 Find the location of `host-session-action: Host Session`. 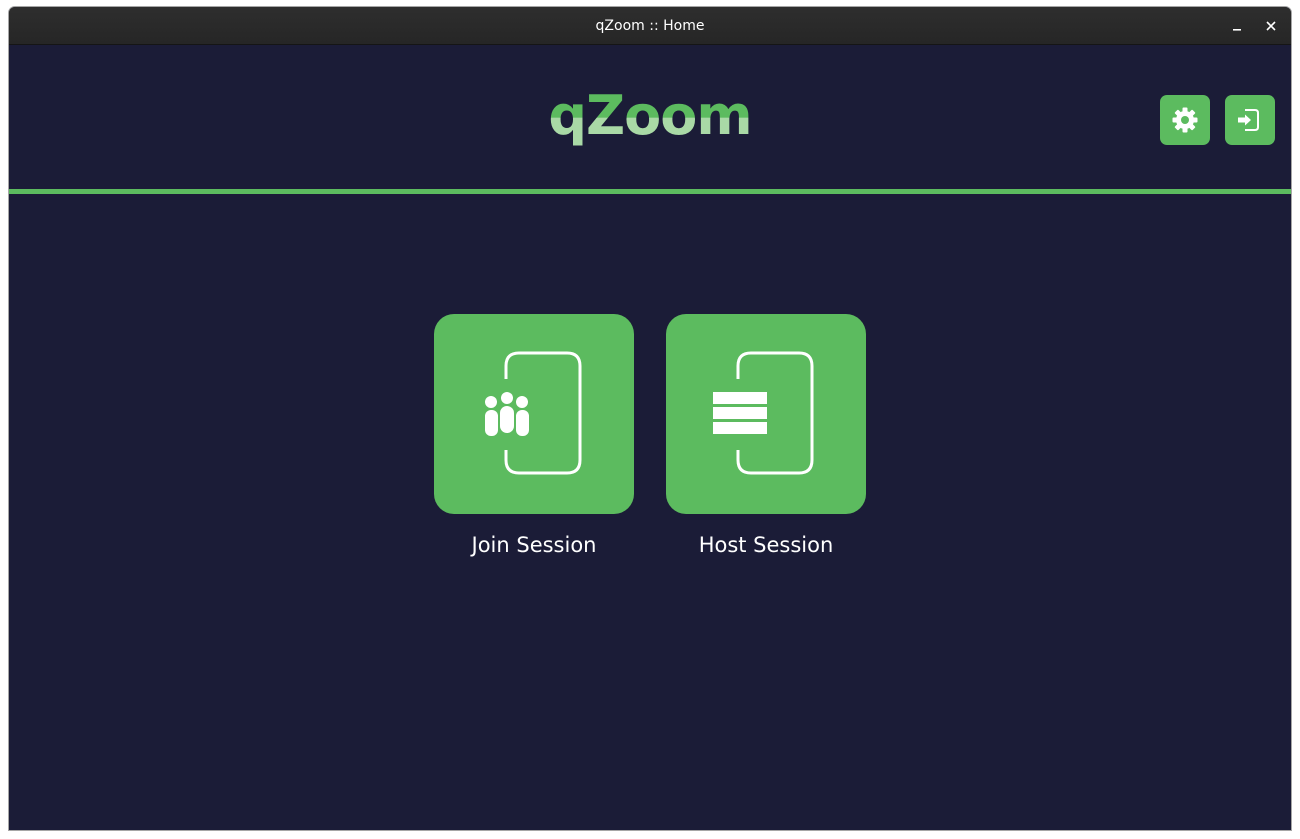

host-session-action: Host Session is located at coordinates (766, 436).